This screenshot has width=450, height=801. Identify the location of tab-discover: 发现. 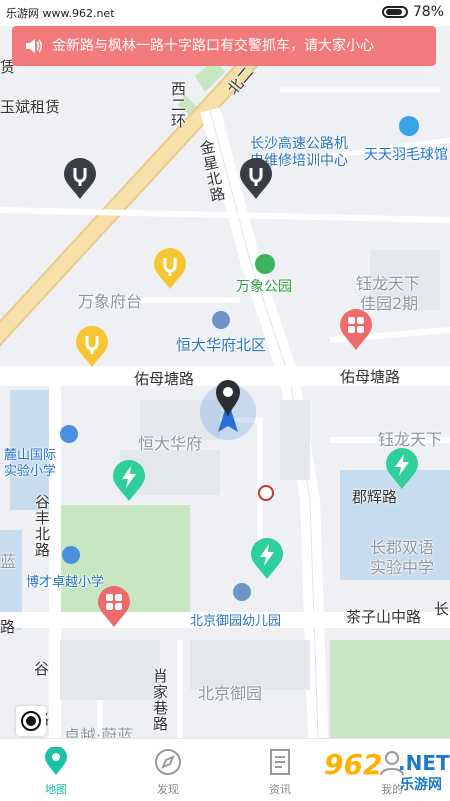
(168, 770).